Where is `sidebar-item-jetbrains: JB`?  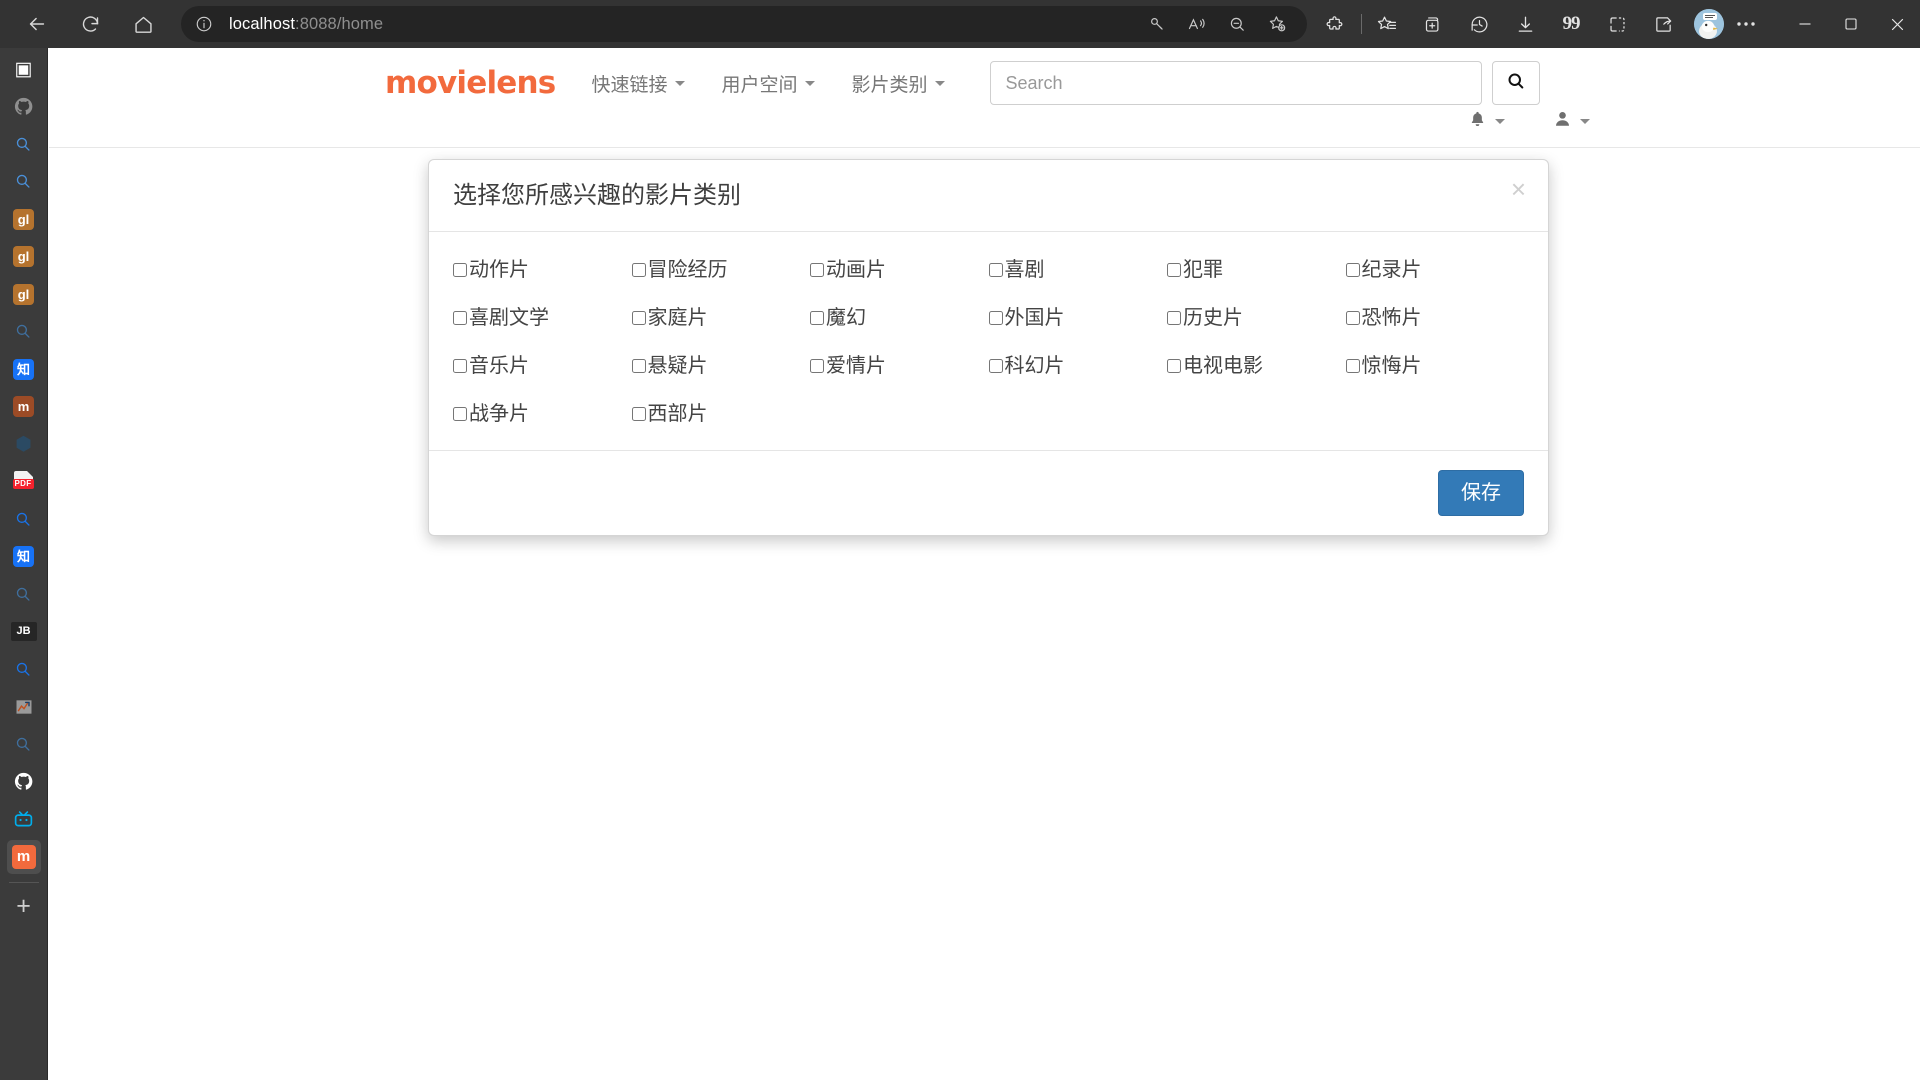 sidebar-item-jetbrains: JB is located at coordinates (24, 632).